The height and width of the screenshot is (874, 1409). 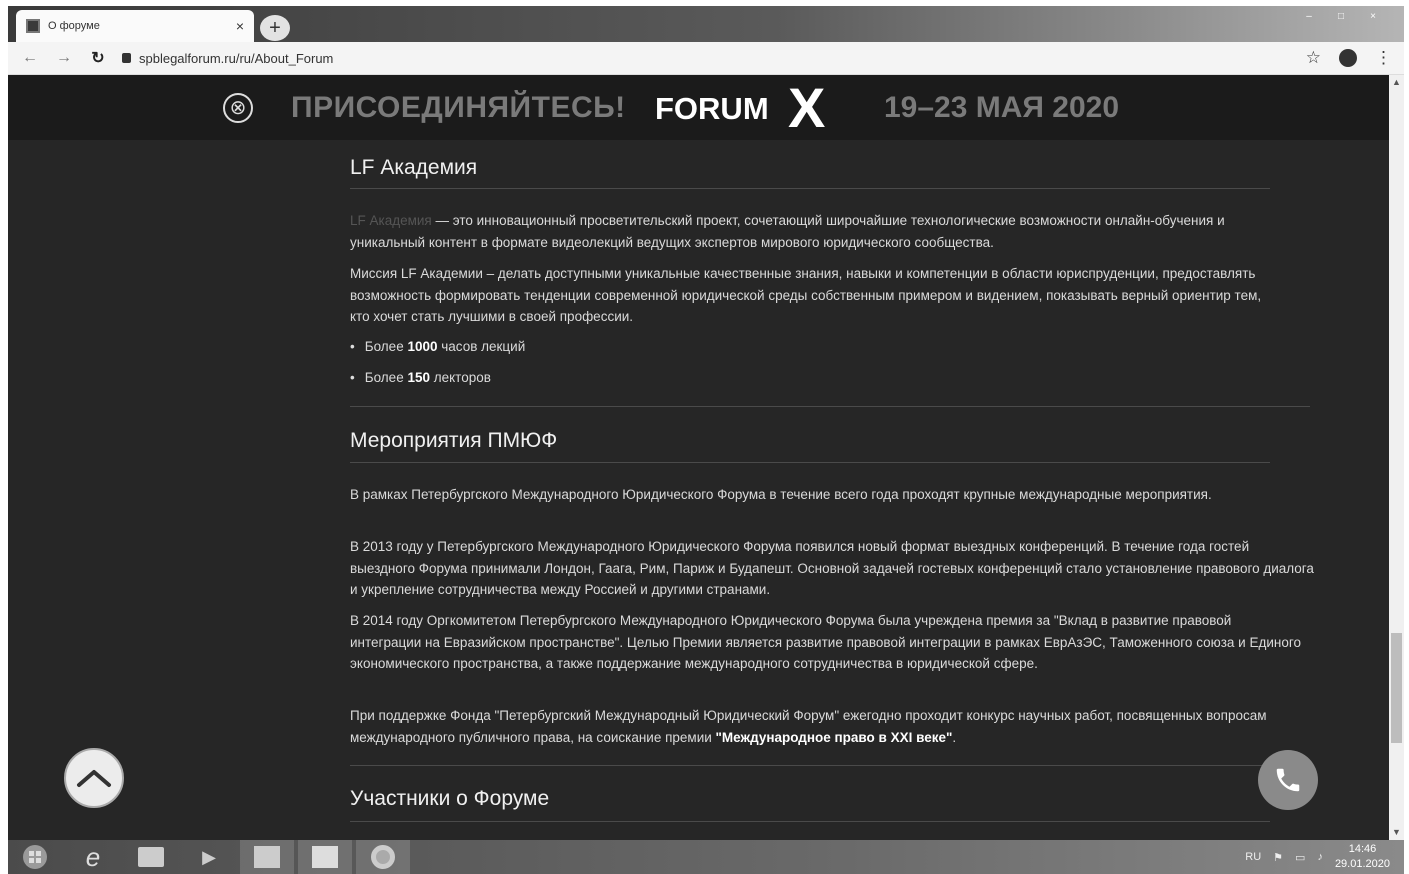 I want to click on scroll-to-top-button, so click(x=94, y=778).